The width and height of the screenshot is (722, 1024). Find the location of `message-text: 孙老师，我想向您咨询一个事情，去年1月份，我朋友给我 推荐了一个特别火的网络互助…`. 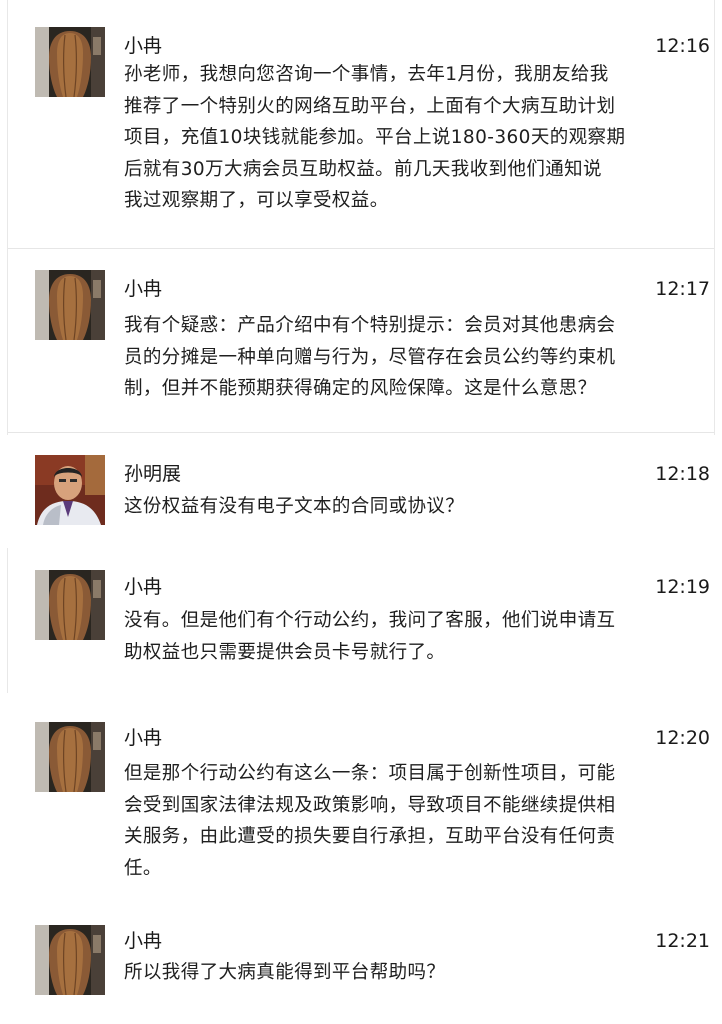

message-text: 孙老师，我想向您咨询一个事情，去年1月份，我朋友给我 推荐了一个特别火的网络互助… is located at coordinates (404, 138).